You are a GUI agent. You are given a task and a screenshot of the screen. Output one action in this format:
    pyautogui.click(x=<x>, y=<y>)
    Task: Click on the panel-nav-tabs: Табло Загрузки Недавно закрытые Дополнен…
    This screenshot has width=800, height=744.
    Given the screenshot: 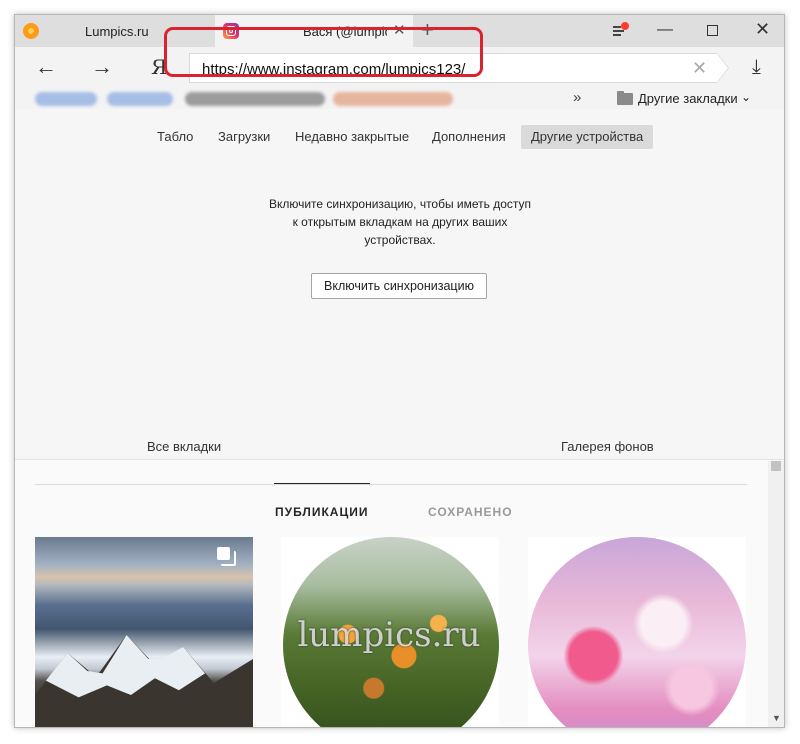 What is the action you would take?
    pyautogui.click(x=399, y=137)
    